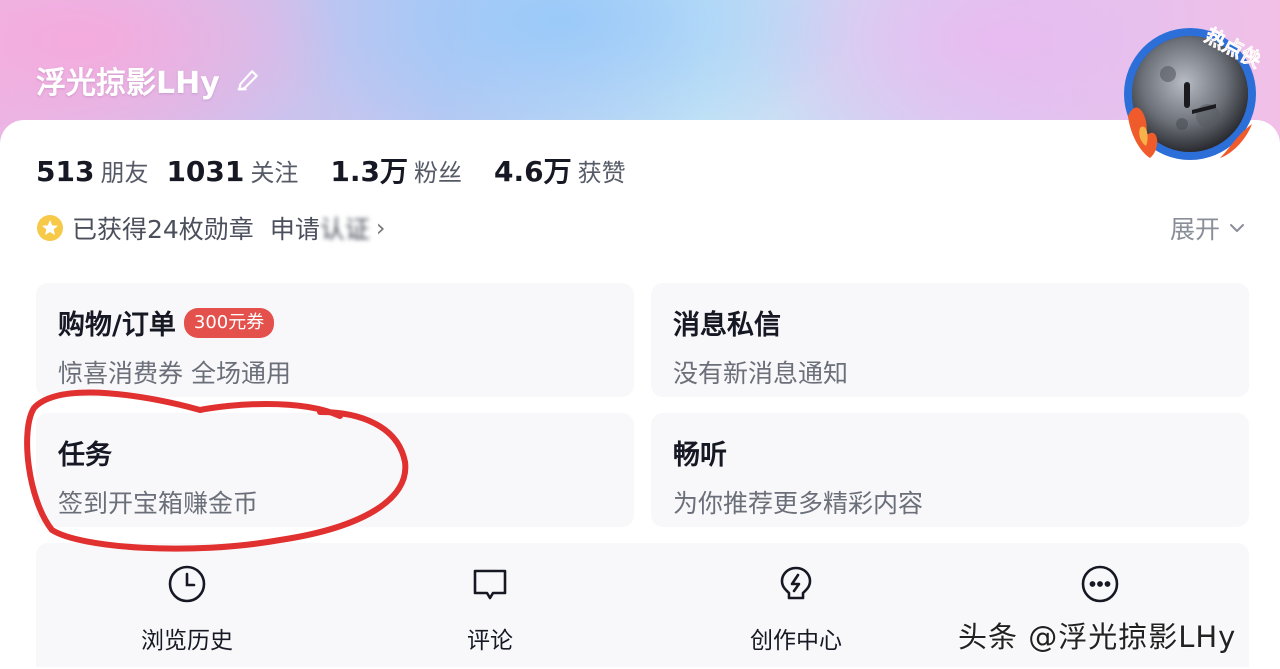 This screenshot has height=669, width=1280. Describe the element at coordinates (274, 173) in the screenshot. I see `stat-label: 关注` at that location.